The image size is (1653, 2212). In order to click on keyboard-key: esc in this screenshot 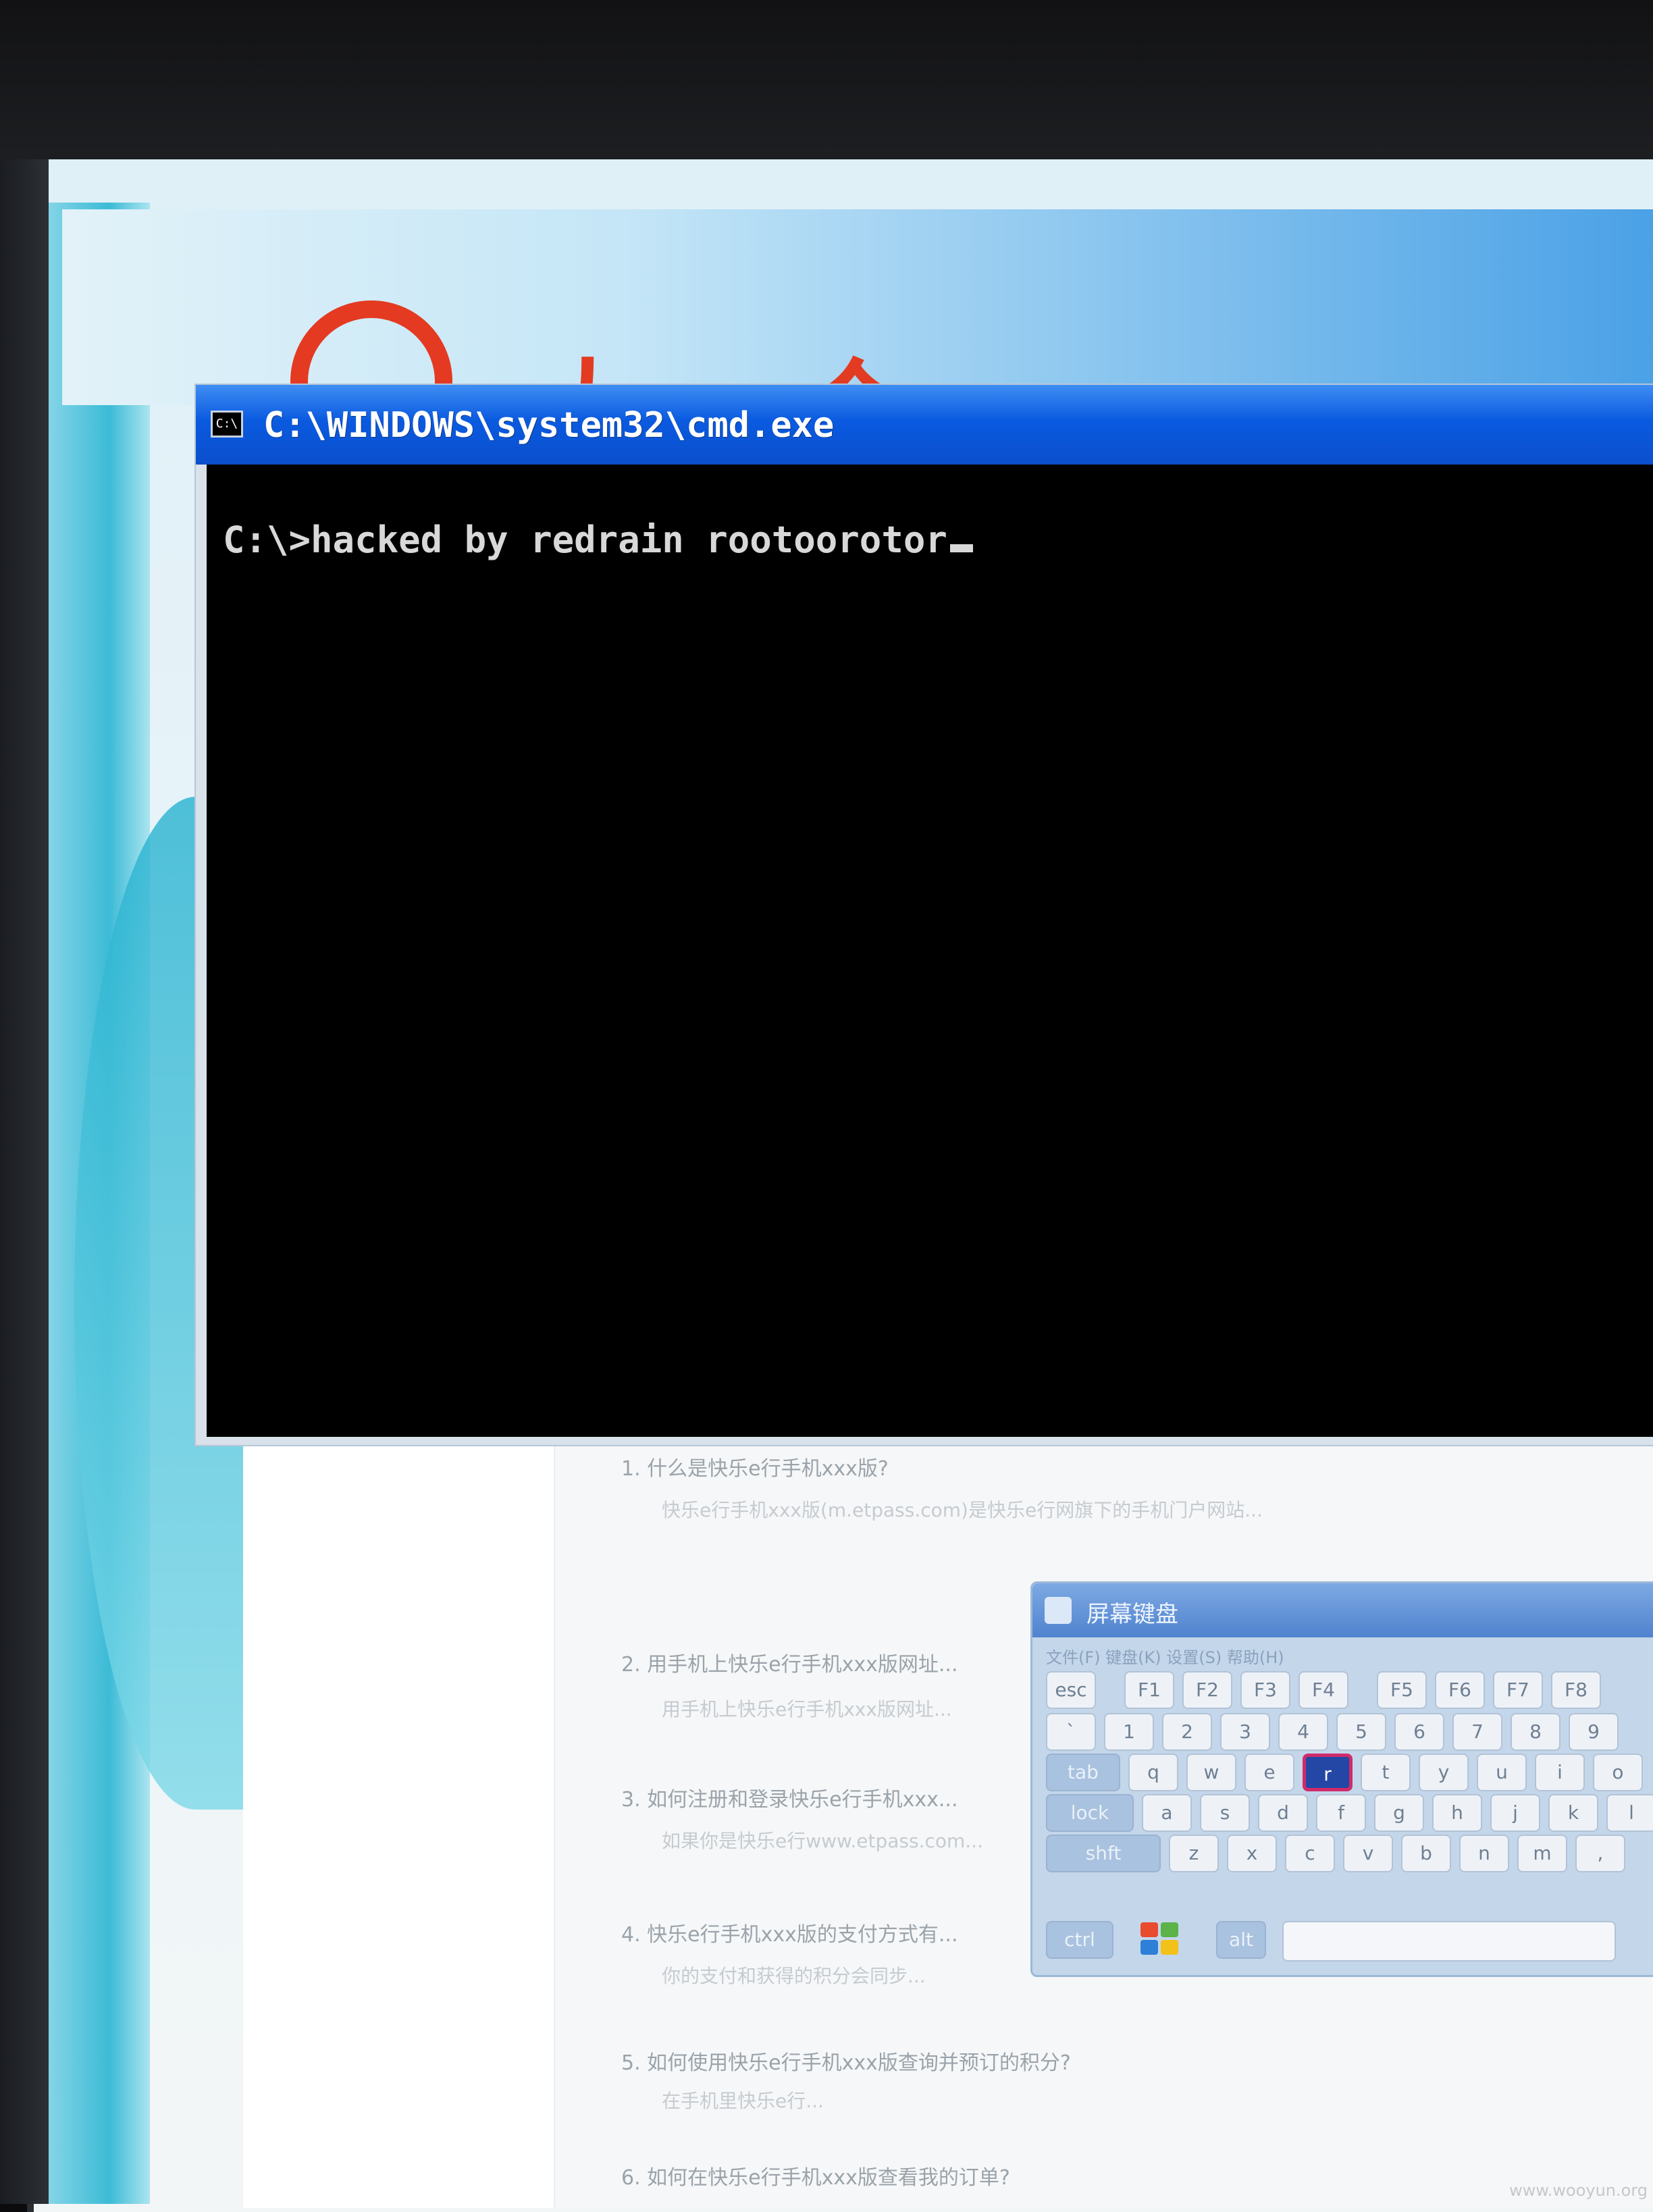, I will do `click(1071, 1690)`.